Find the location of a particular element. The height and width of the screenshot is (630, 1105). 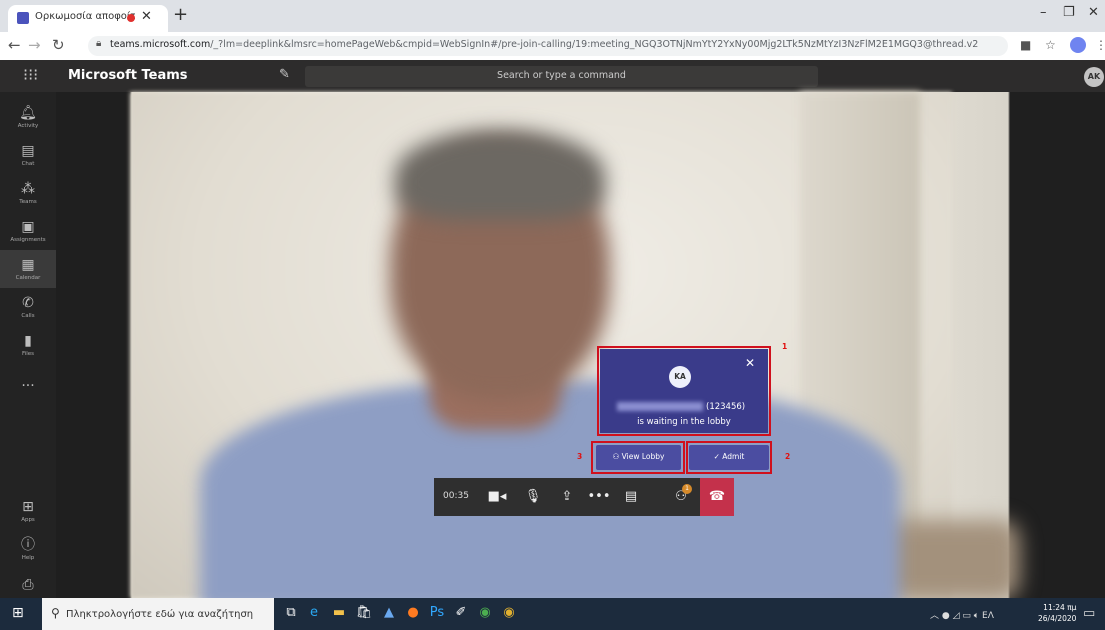

search-input: Search or type a command is located at coordinates (561, 75).